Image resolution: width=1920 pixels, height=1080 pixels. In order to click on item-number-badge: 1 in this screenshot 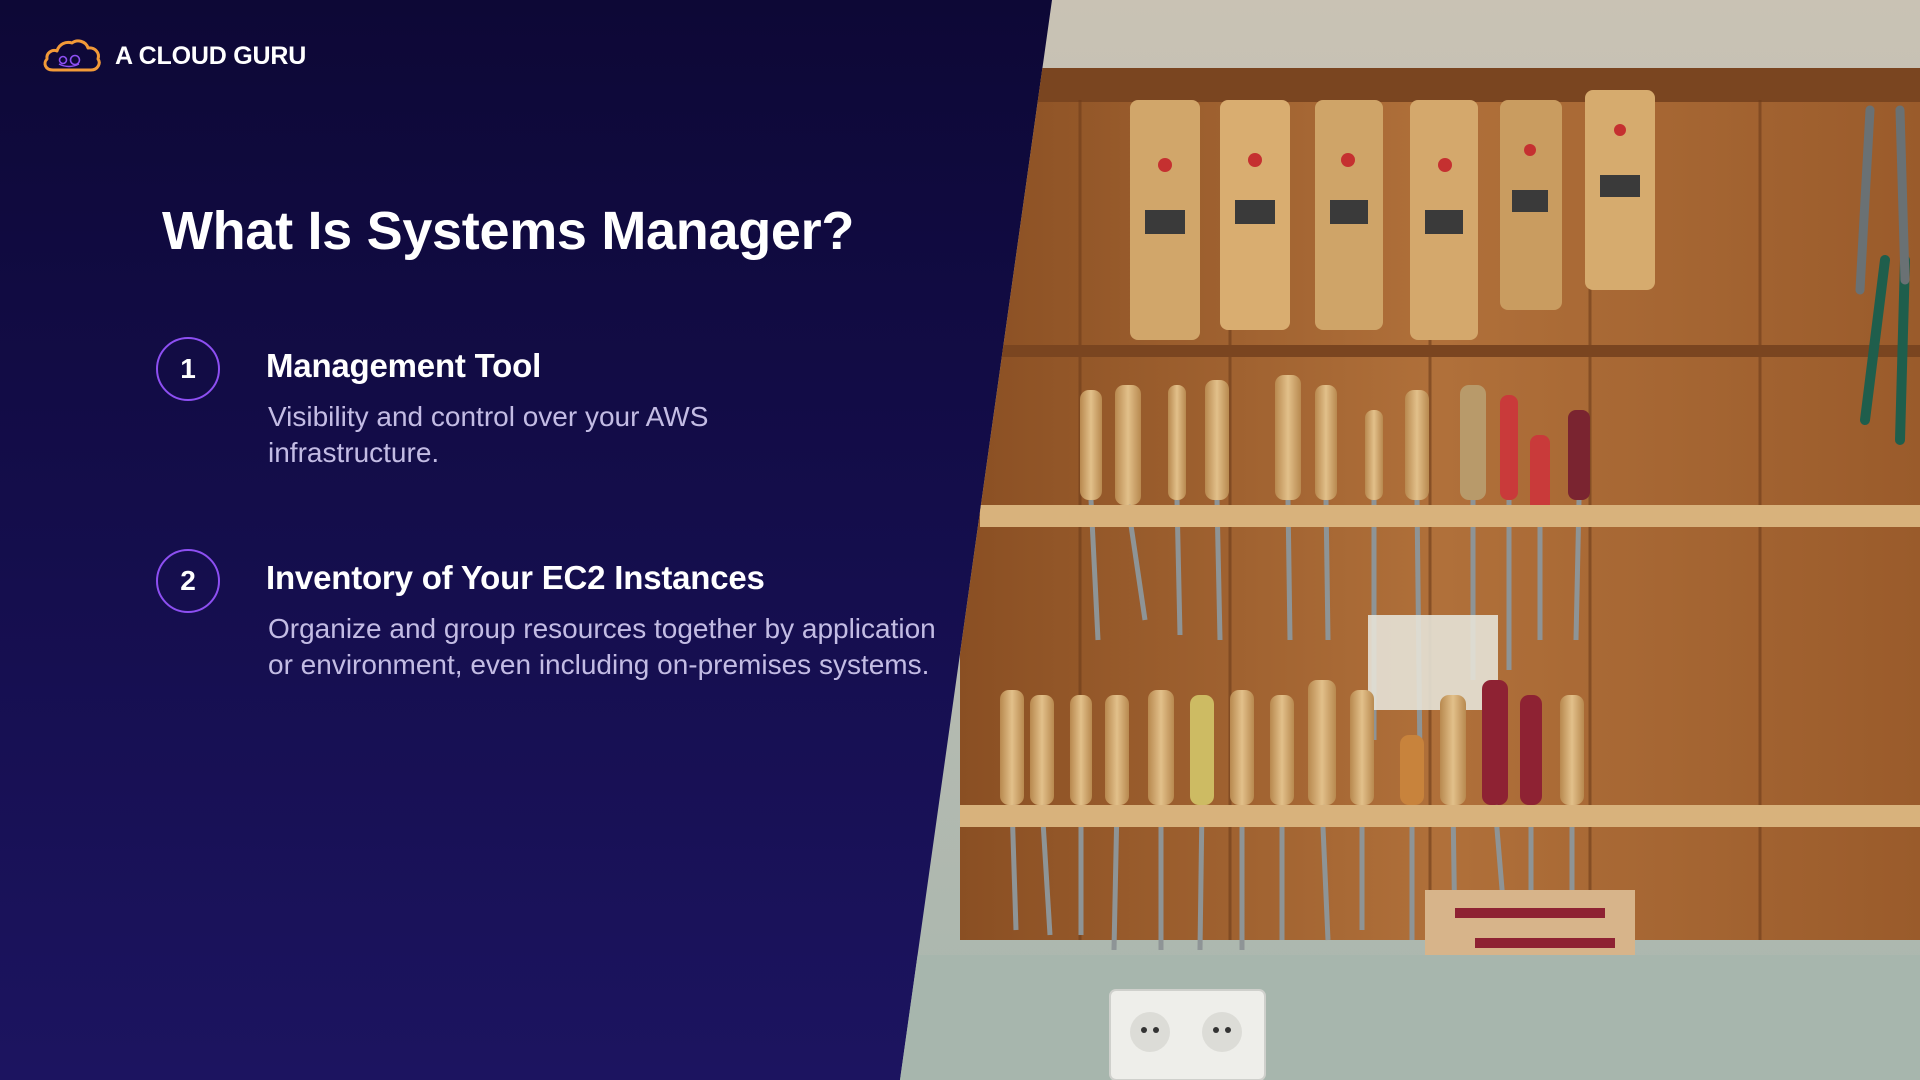, I will do `click(188, 369)`.